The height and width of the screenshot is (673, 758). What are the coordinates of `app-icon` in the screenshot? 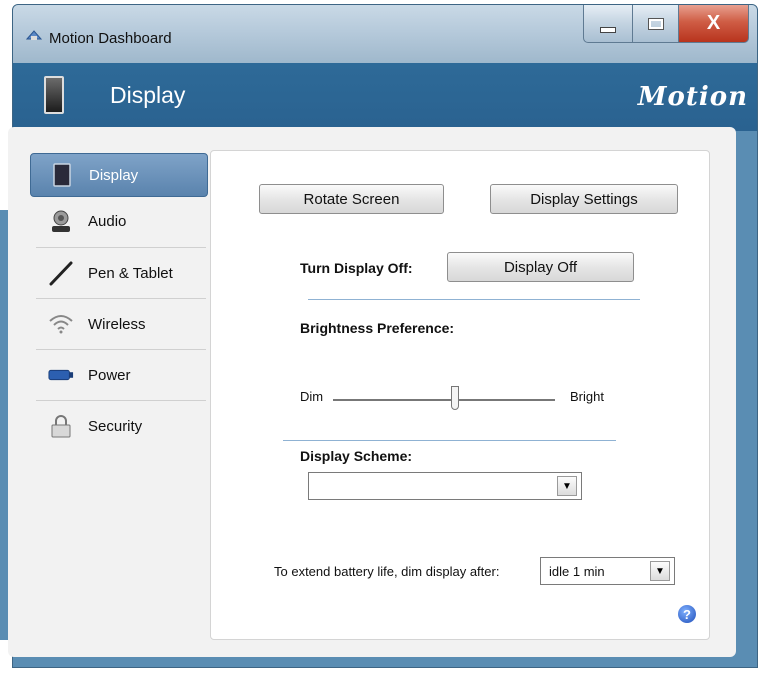 It's located at (34, 35).